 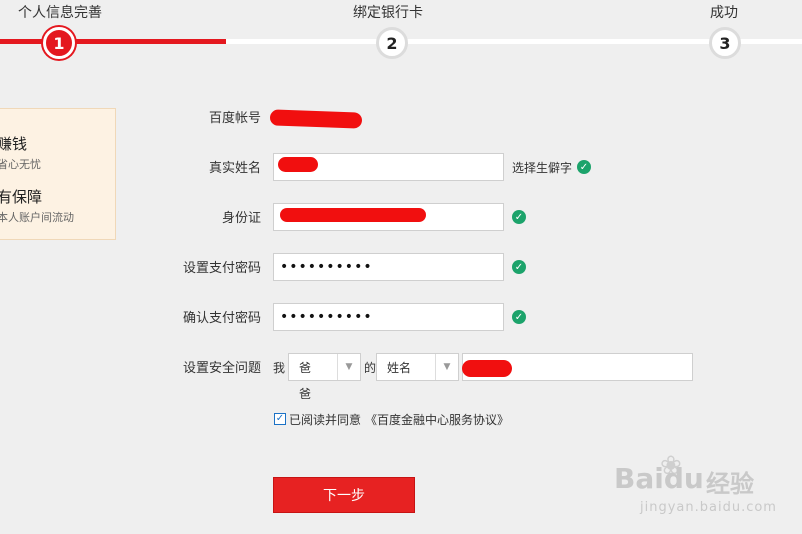 What do you see at coordinates (325, 420) in the screenshot?
I see `agree-text: 已阅读并同意` at bounding box center [325, 420].